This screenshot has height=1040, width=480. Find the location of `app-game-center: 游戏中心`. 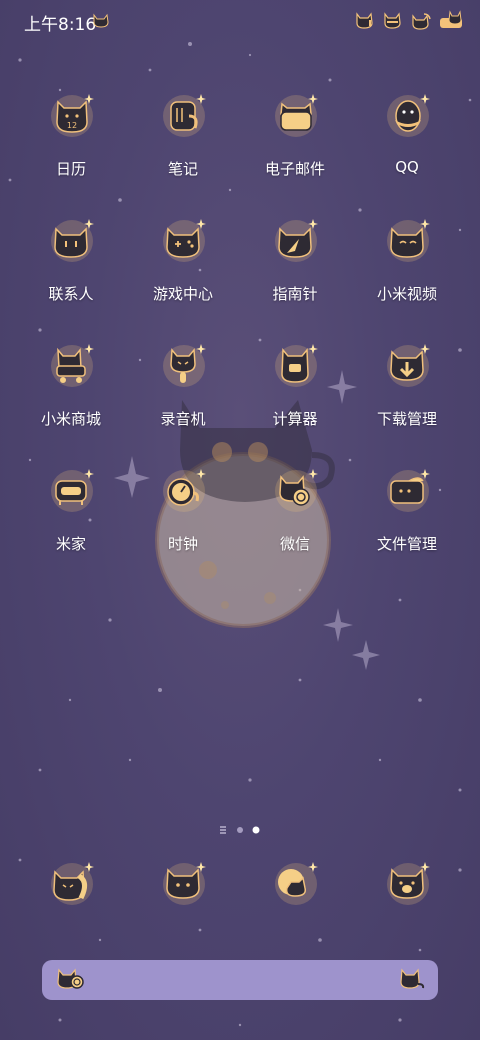

app-game-center: 游戏中心 is located at coordinates (183, 272).